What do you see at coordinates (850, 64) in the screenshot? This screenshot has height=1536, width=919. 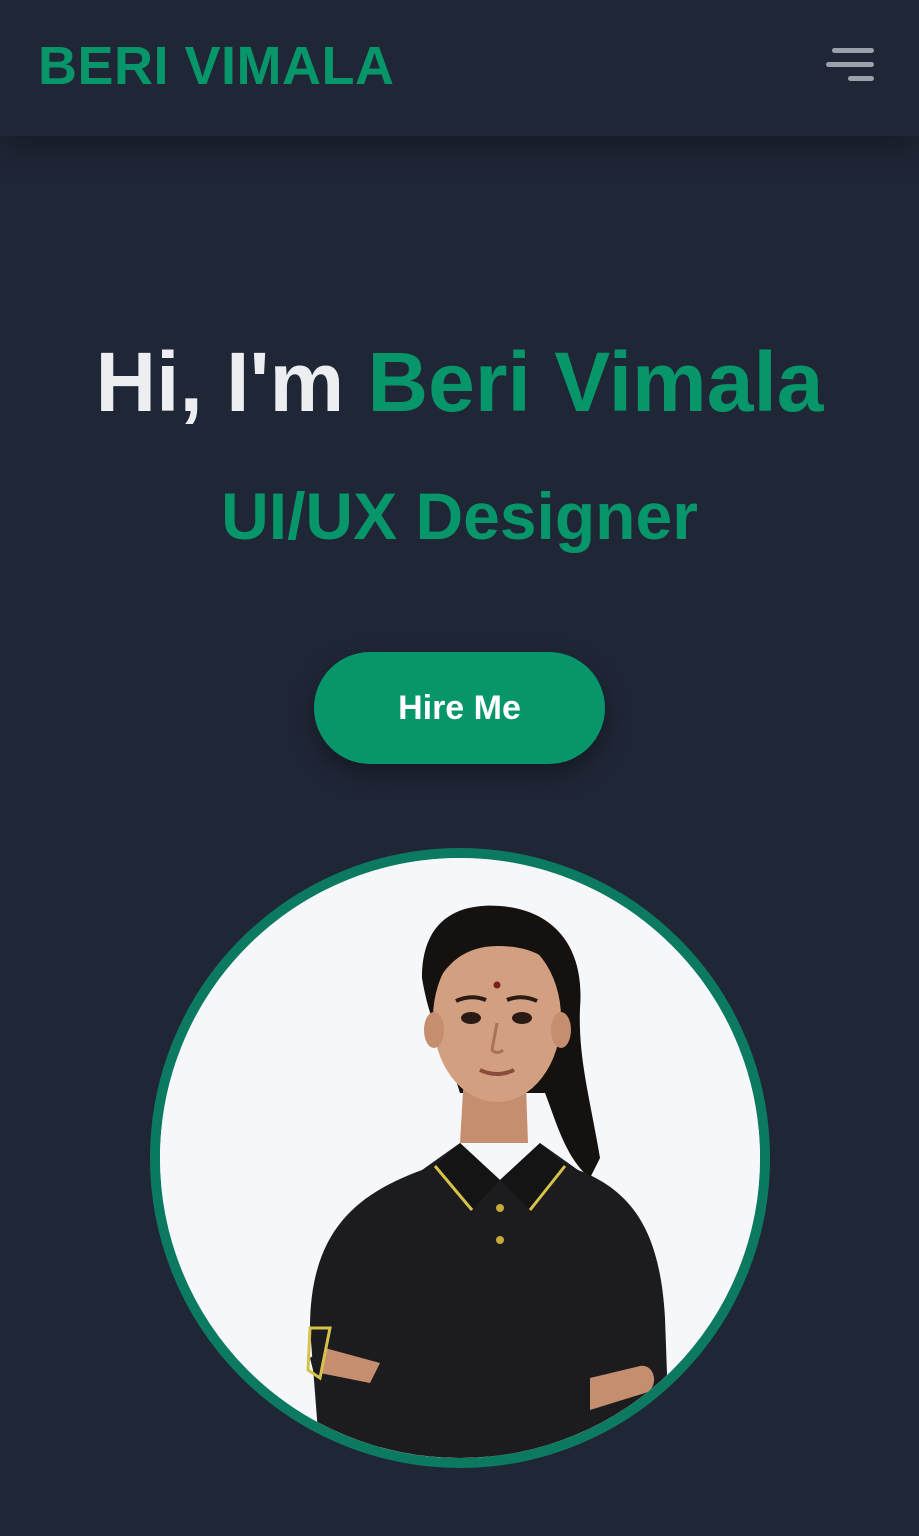 I see `menu-line-middle` at bounding box center [850, 64].